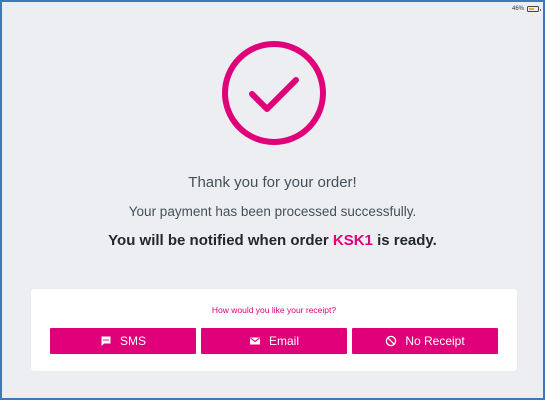  I want to click on thank-you-message: Thank you for your order!, so click(272, 182).